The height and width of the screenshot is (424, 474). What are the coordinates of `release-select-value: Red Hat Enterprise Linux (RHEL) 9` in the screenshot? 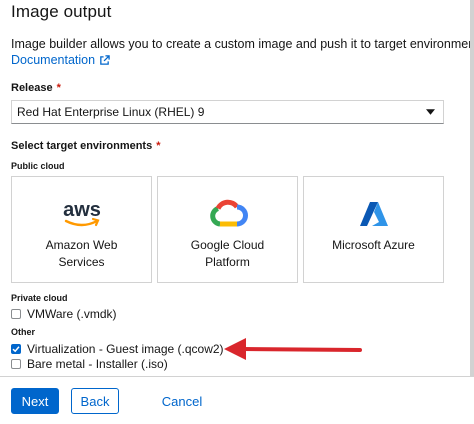 It's located at (111, 112).